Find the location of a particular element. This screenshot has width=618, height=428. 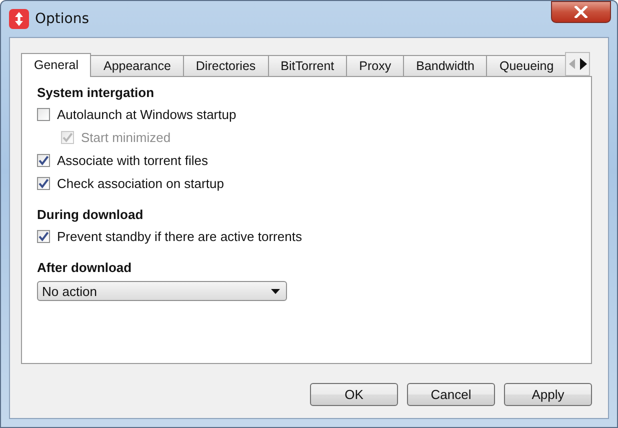

dialog-button: Cancel is located at coordinates (451, 394).